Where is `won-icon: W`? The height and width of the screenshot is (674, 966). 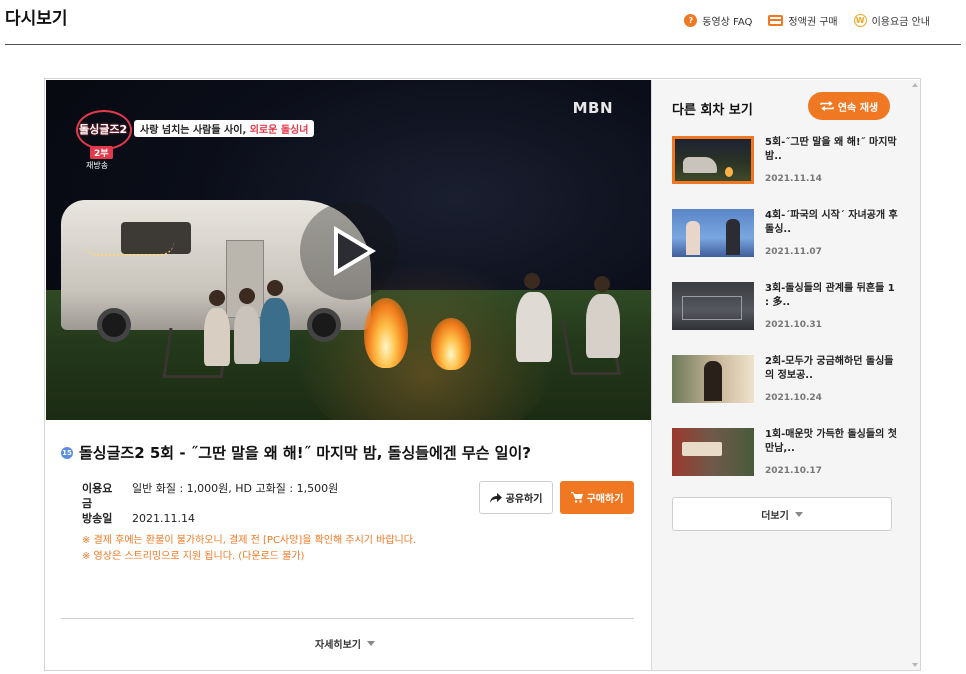
won-icon: W is located at coordinates (860, 20).